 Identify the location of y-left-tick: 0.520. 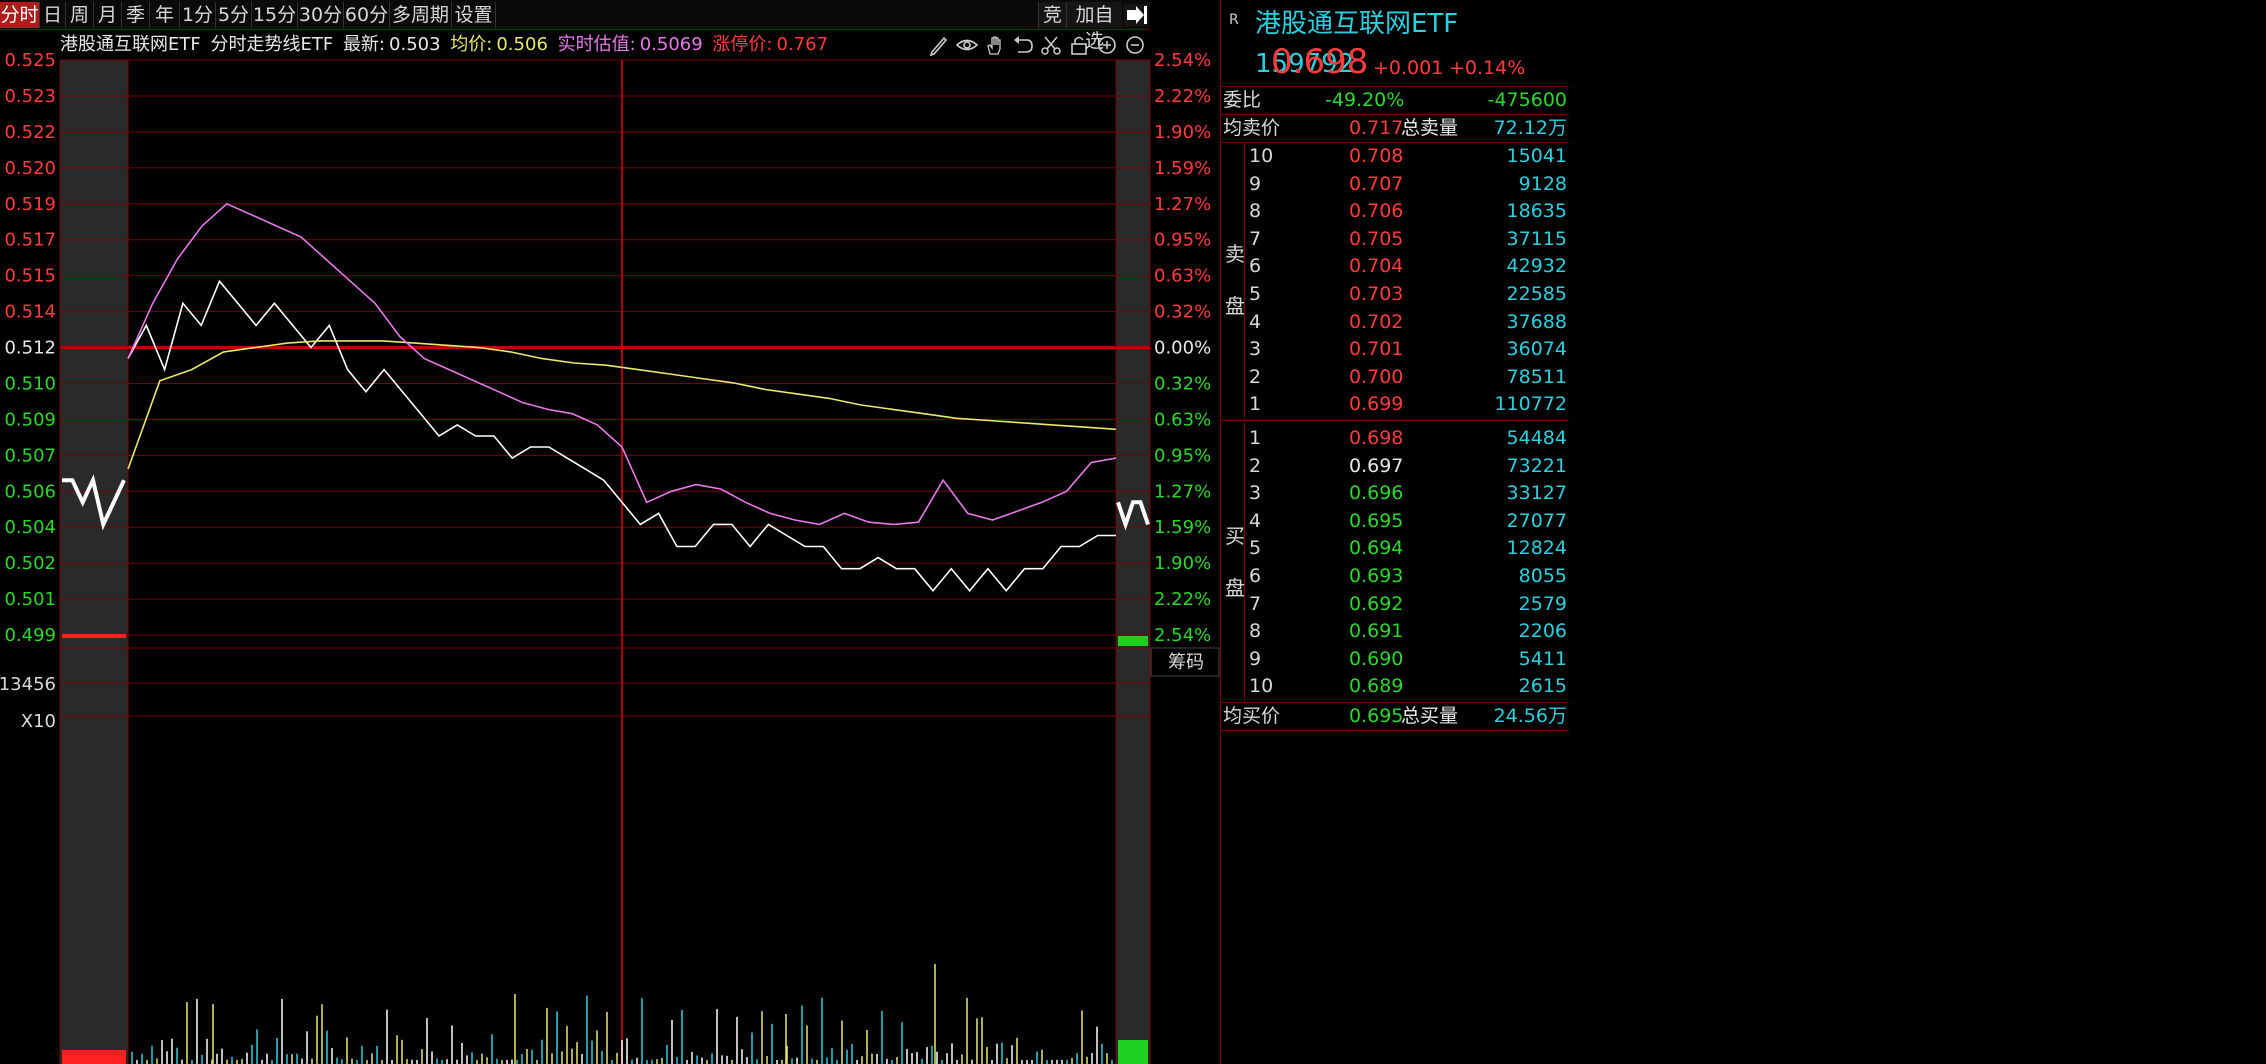
(30, 168).